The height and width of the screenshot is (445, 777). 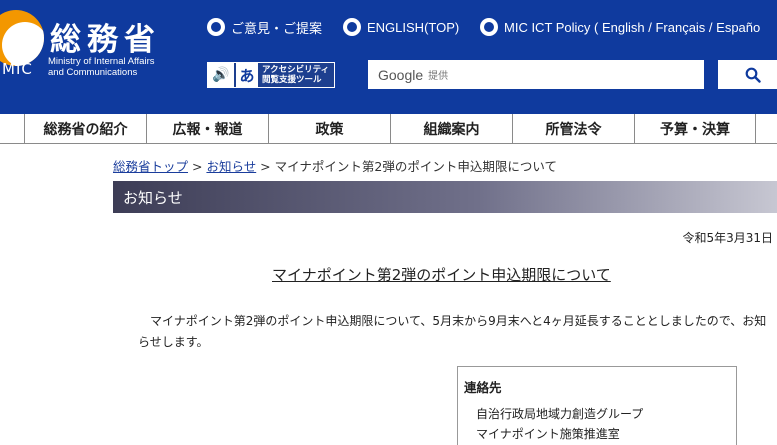 What do you see at coordinates (727, 238) in the screenshot?
I see `article-date: 令和5年3月31日` at bounding box center [727, 238].